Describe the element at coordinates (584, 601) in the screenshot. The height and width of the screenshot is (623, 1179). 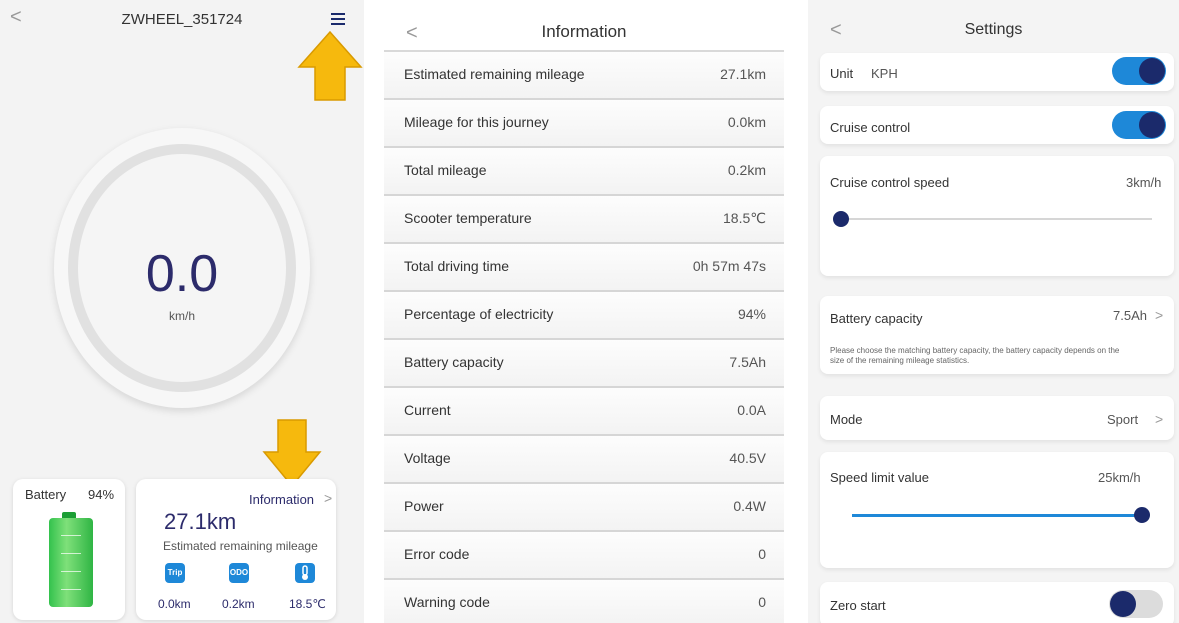
I see `info-row: Warning code 0` at that location.